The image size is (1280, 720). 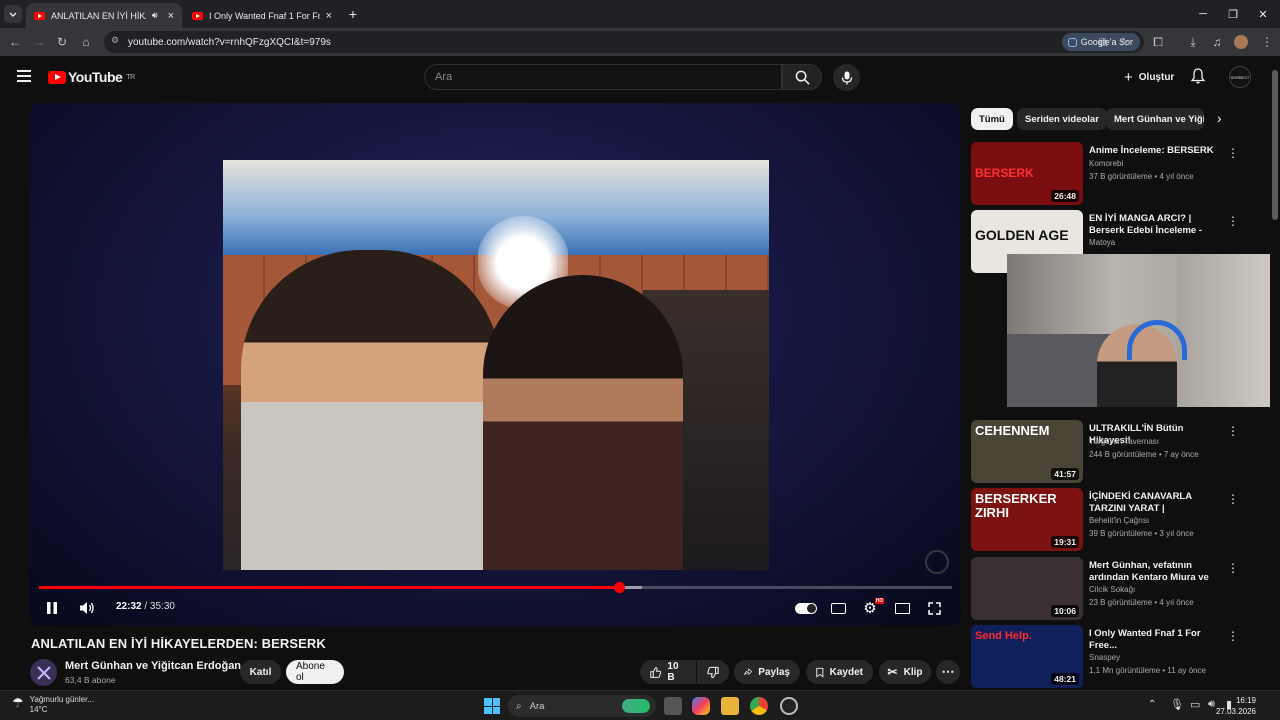 What do you see at coordinates (1219, 118) in the screenshot?
I see `chips-next-icon: ›` at bounding box center [1219, 118].